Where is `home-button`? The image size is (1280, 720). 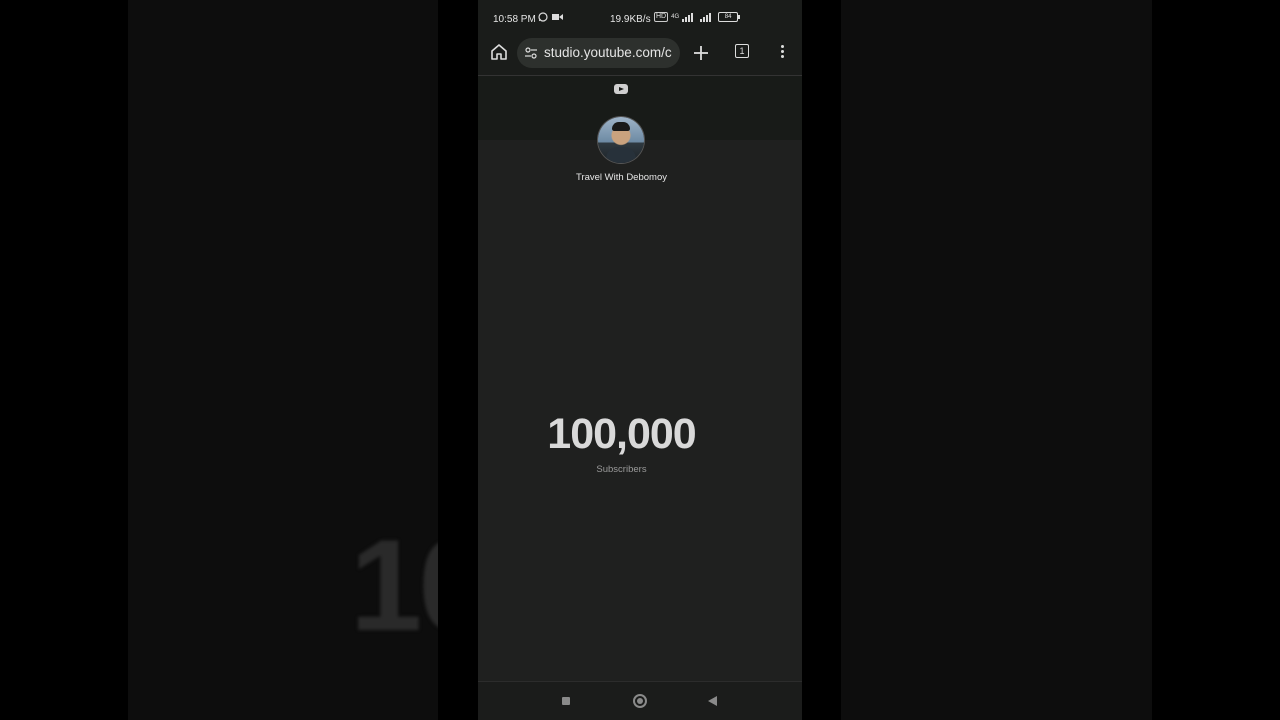 home-button is located at coordinates (499, 54).